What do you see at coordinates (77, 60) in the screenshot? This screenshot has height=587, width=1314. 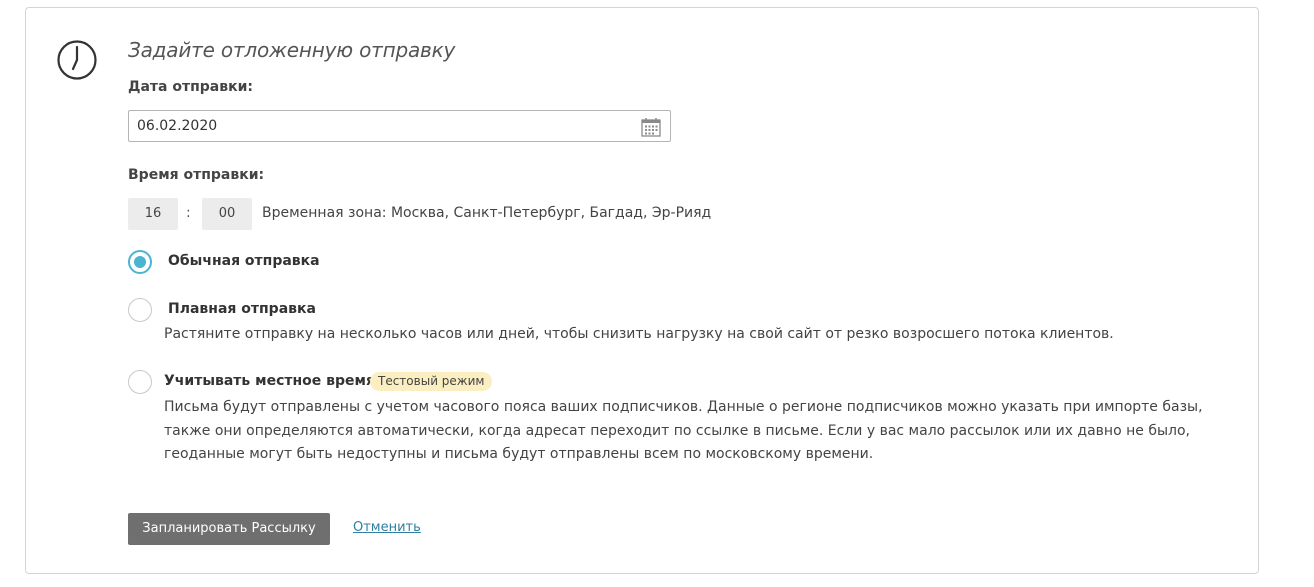 I see `clock-icon` at bounding box center [77, 60].